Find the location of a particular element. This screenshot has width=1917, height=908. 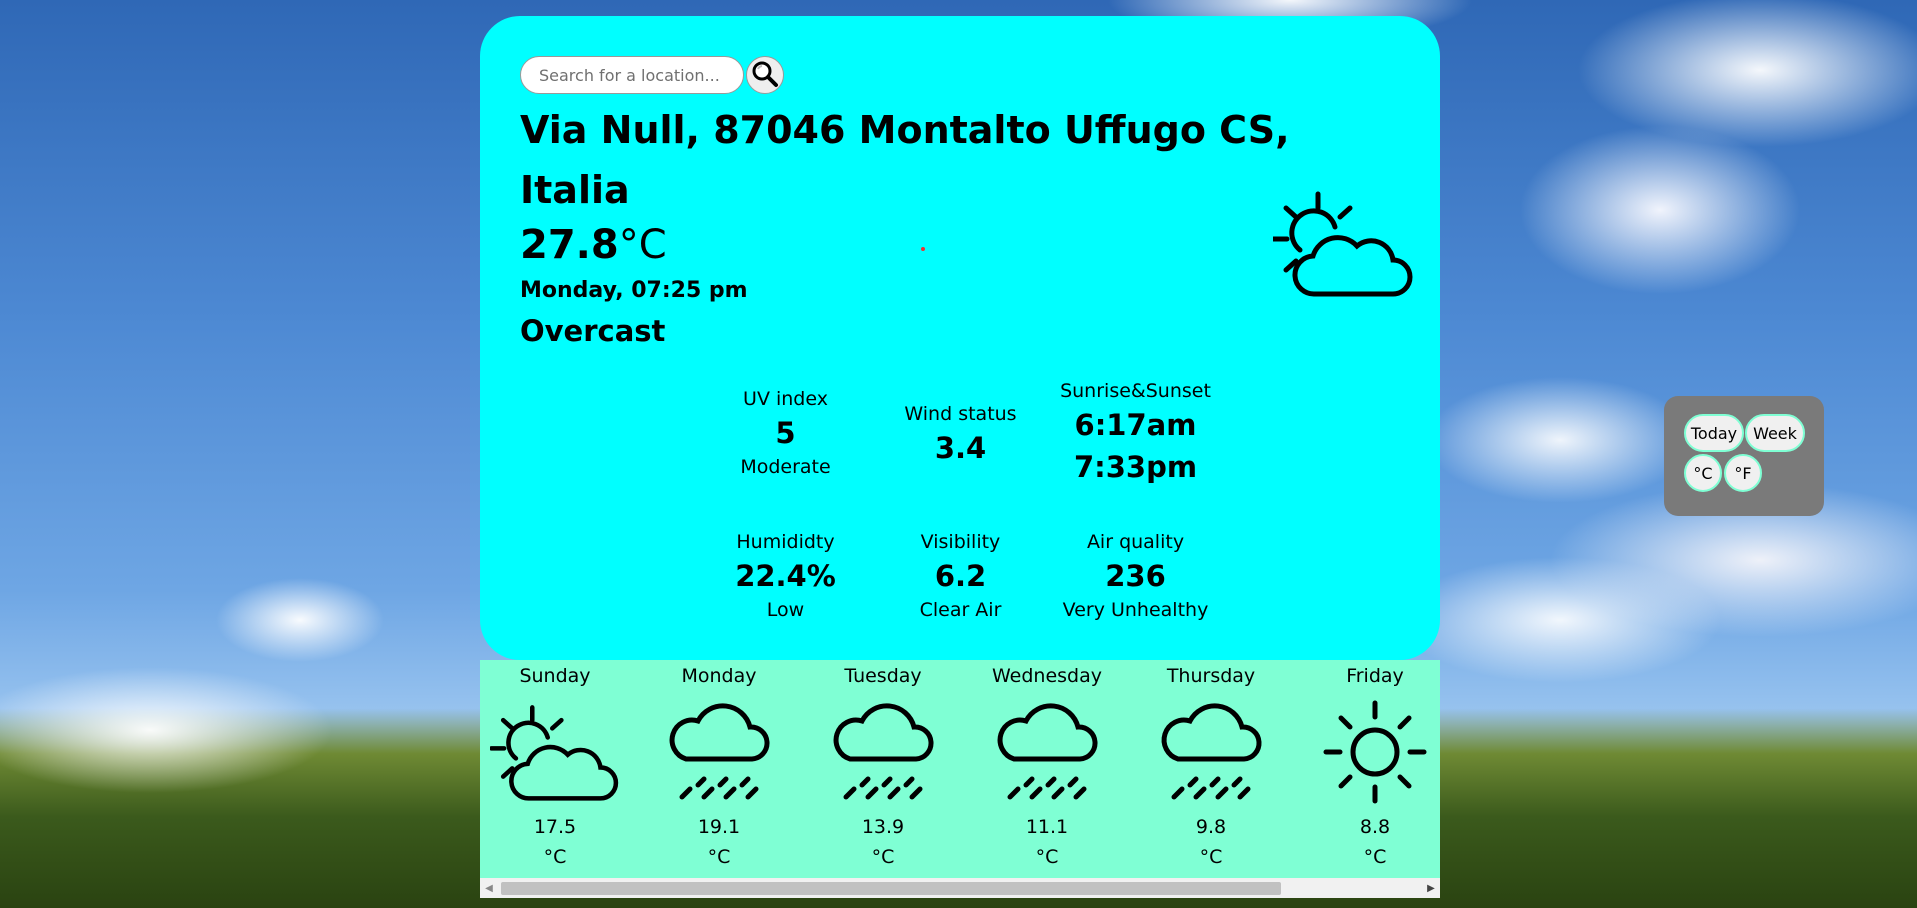

forecast-day-name: Friday is located at coordinates (1375, 676).